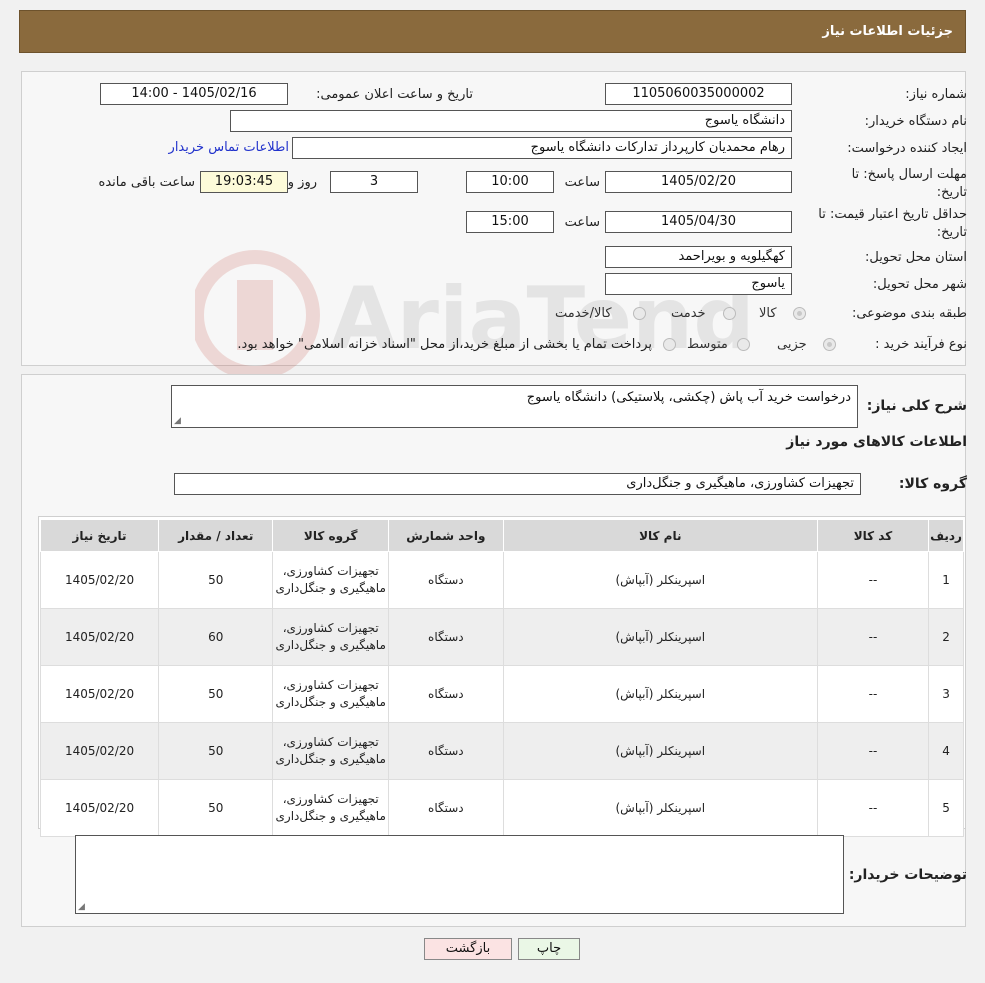  What do you see at coordinates (907, 875) in the screenshot?
I see `buyer-notes-label: توضیحات خریدار:` at bounding box center [907, 875].